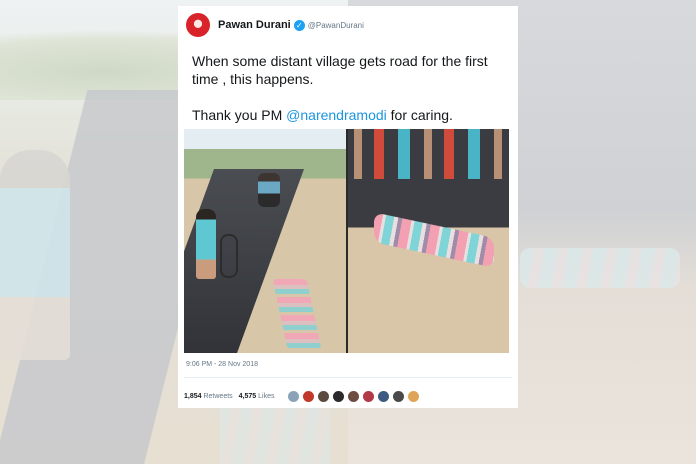 The image size is (696, 464). What do you see at coordinates (348, 377) in the screenshot?
I see `divider` at bounding box center [348, 377].